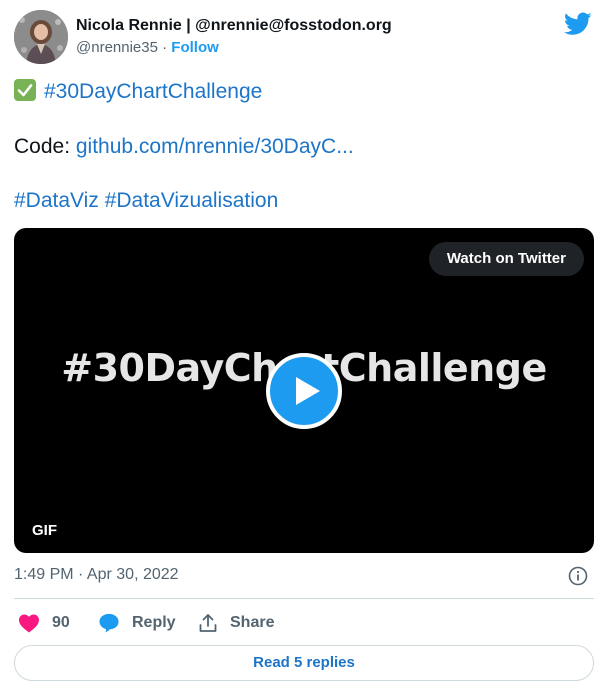  Describe the element at coordinates (578, 24) in the screenshot. I see `twitter-bird-icon` at that location.